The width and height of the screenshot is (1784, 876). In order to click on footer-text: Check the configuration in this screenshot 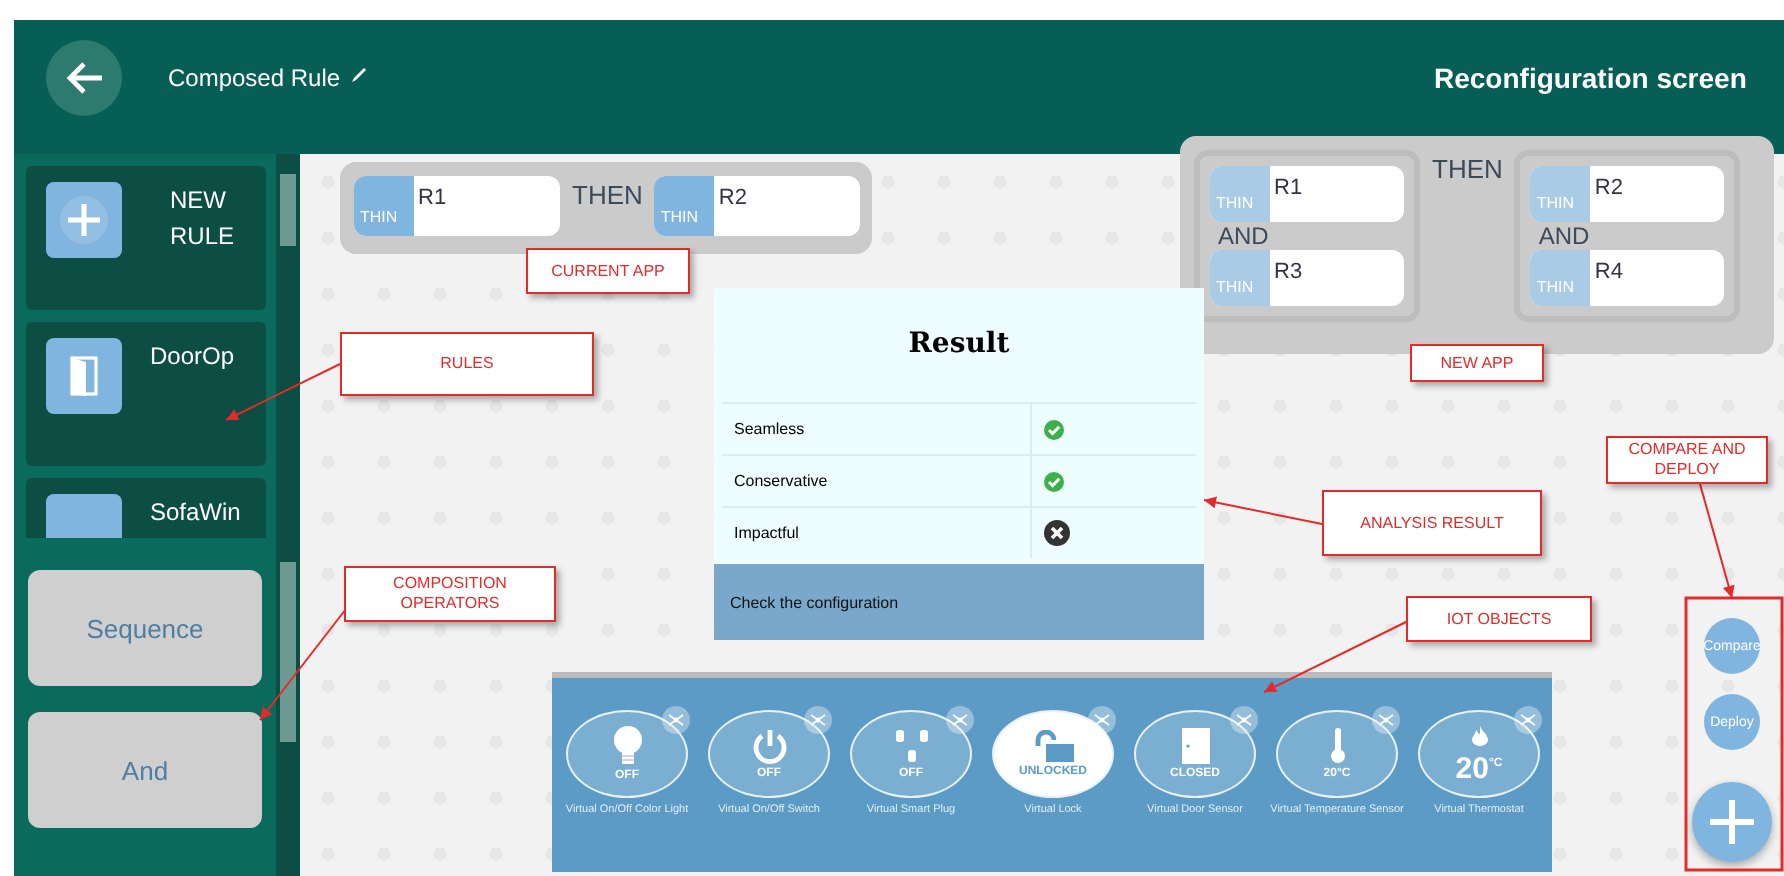, I will do `click(814, 602)`.